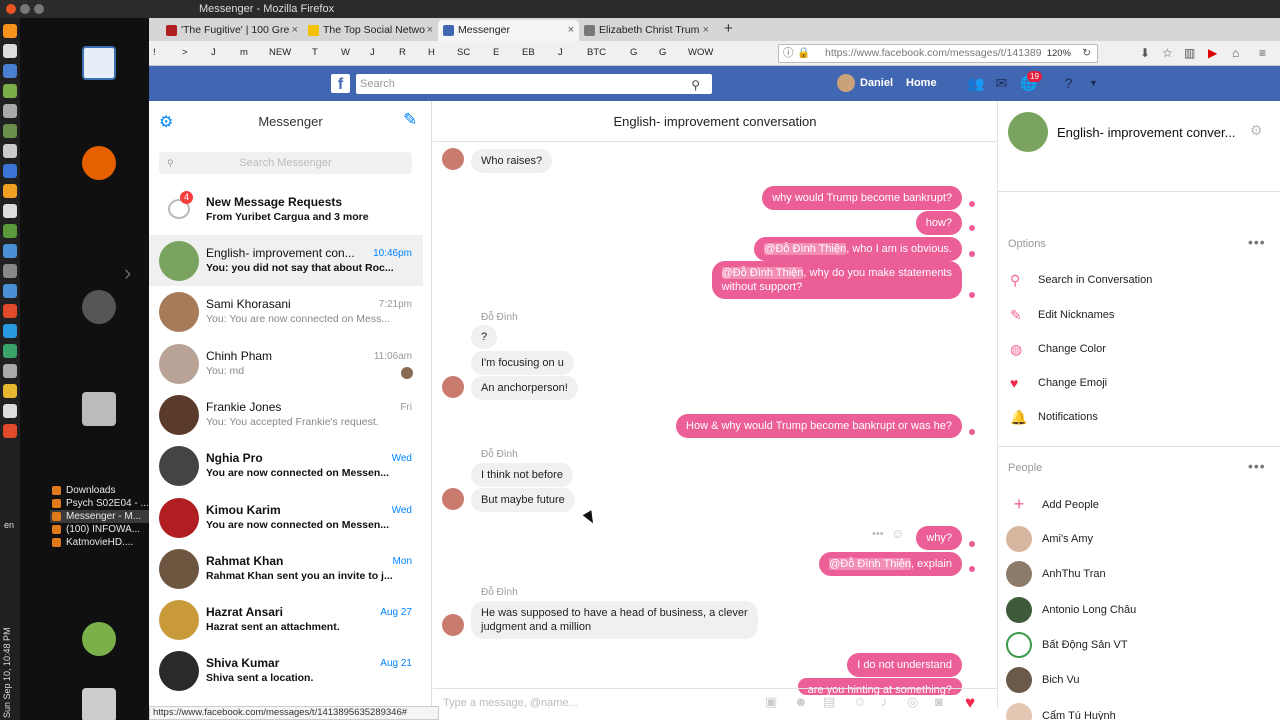 The image size is (1280, 720). Describe the element at coordinates (1212, 53) in the screenshot. I see `youtube-icon: ▶` at that location.